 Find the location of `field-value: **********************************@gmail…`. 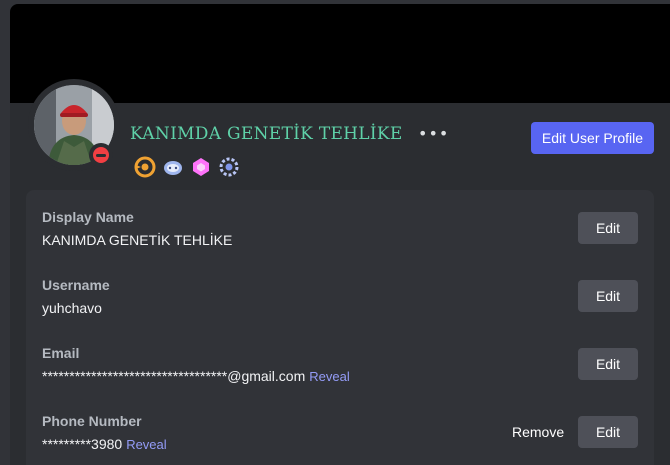

field-value: **********************************@gmail… is located at coordinates (322, 376).